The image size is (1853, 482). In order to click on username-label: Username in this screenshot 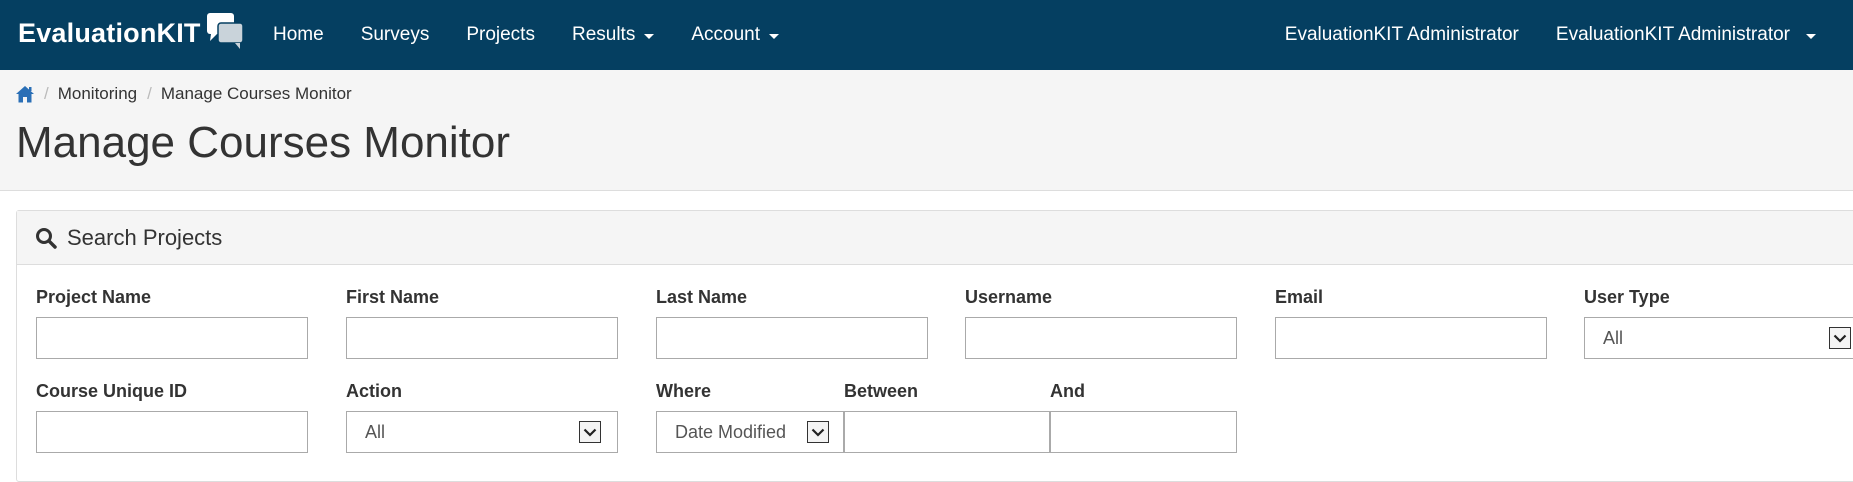, I will do `click(1009, 297)`.